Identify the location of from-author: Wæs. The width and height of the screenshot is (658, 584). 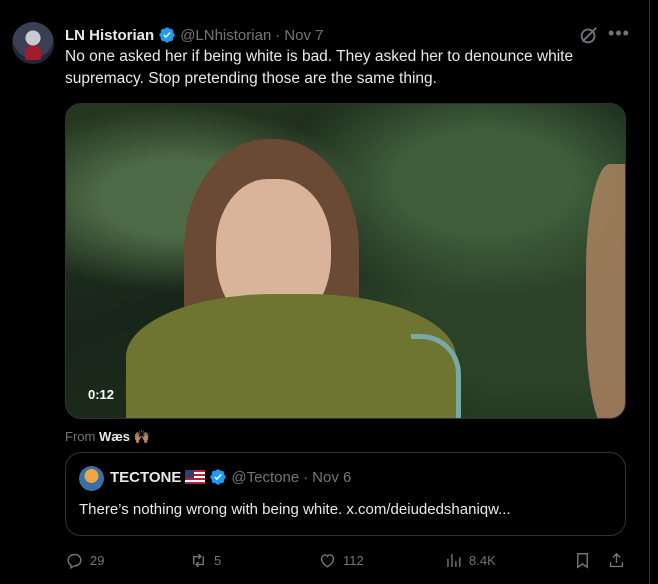
(114, 436).